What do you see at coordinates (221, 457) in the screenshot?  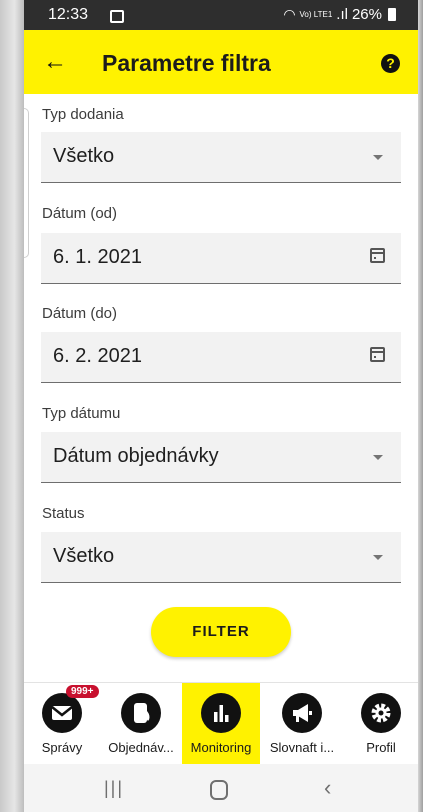 I see `date-type-select: Dátum objednávky` at bounding box center [221, 457].